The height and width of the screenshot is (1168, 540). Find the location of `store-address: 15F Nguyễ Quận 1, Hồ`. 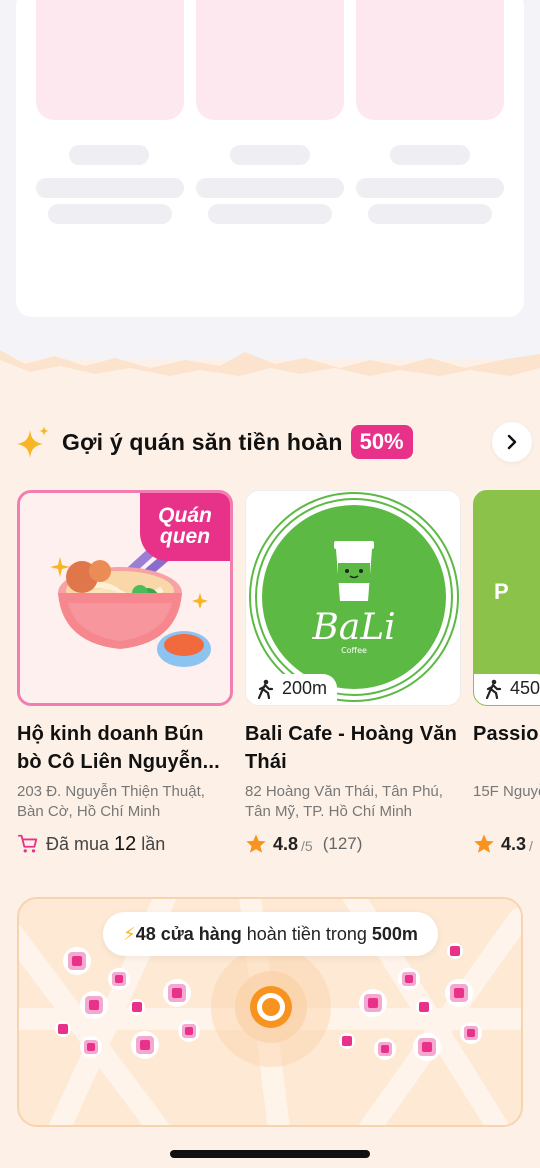

store-address: 15F Nguyễ Quận 1, Hồ is located at coordinates (506, 791).